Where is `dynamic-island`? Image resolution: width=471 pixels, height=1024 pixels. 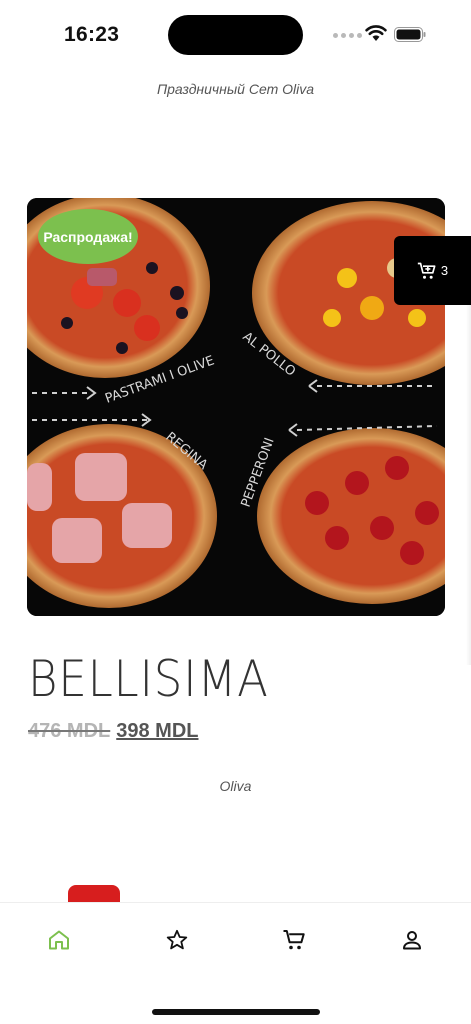 dynamic-island is located at coordinates (235, 35).